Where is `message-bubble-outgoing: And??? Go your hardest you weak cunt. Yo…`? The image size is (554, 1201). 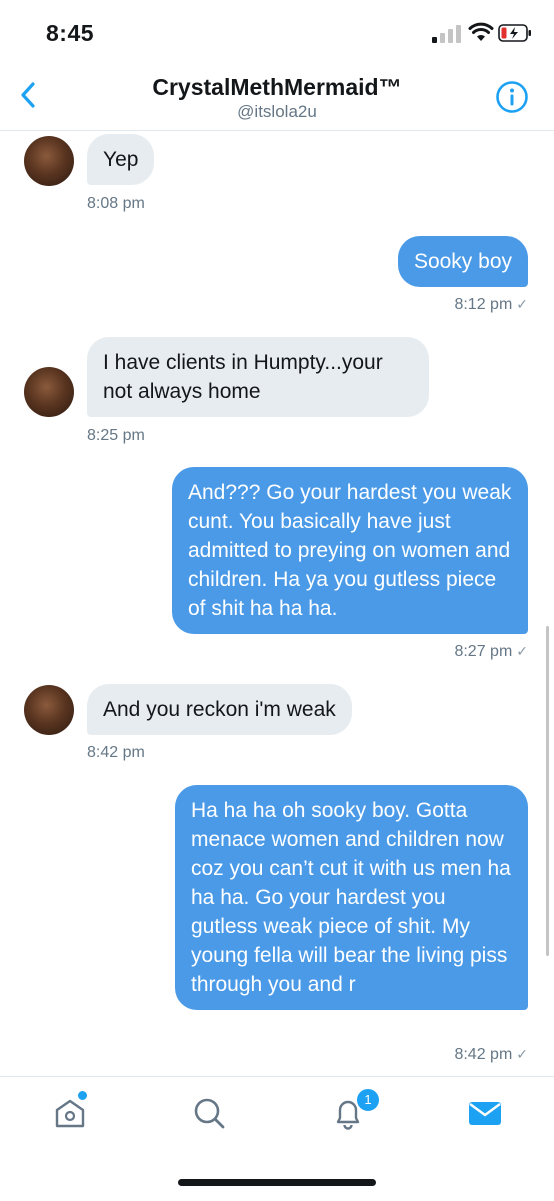
message-bubble-outgoing: And??? Go your hardest you weak cunt. Yo… is located at coordinates (350, 550).